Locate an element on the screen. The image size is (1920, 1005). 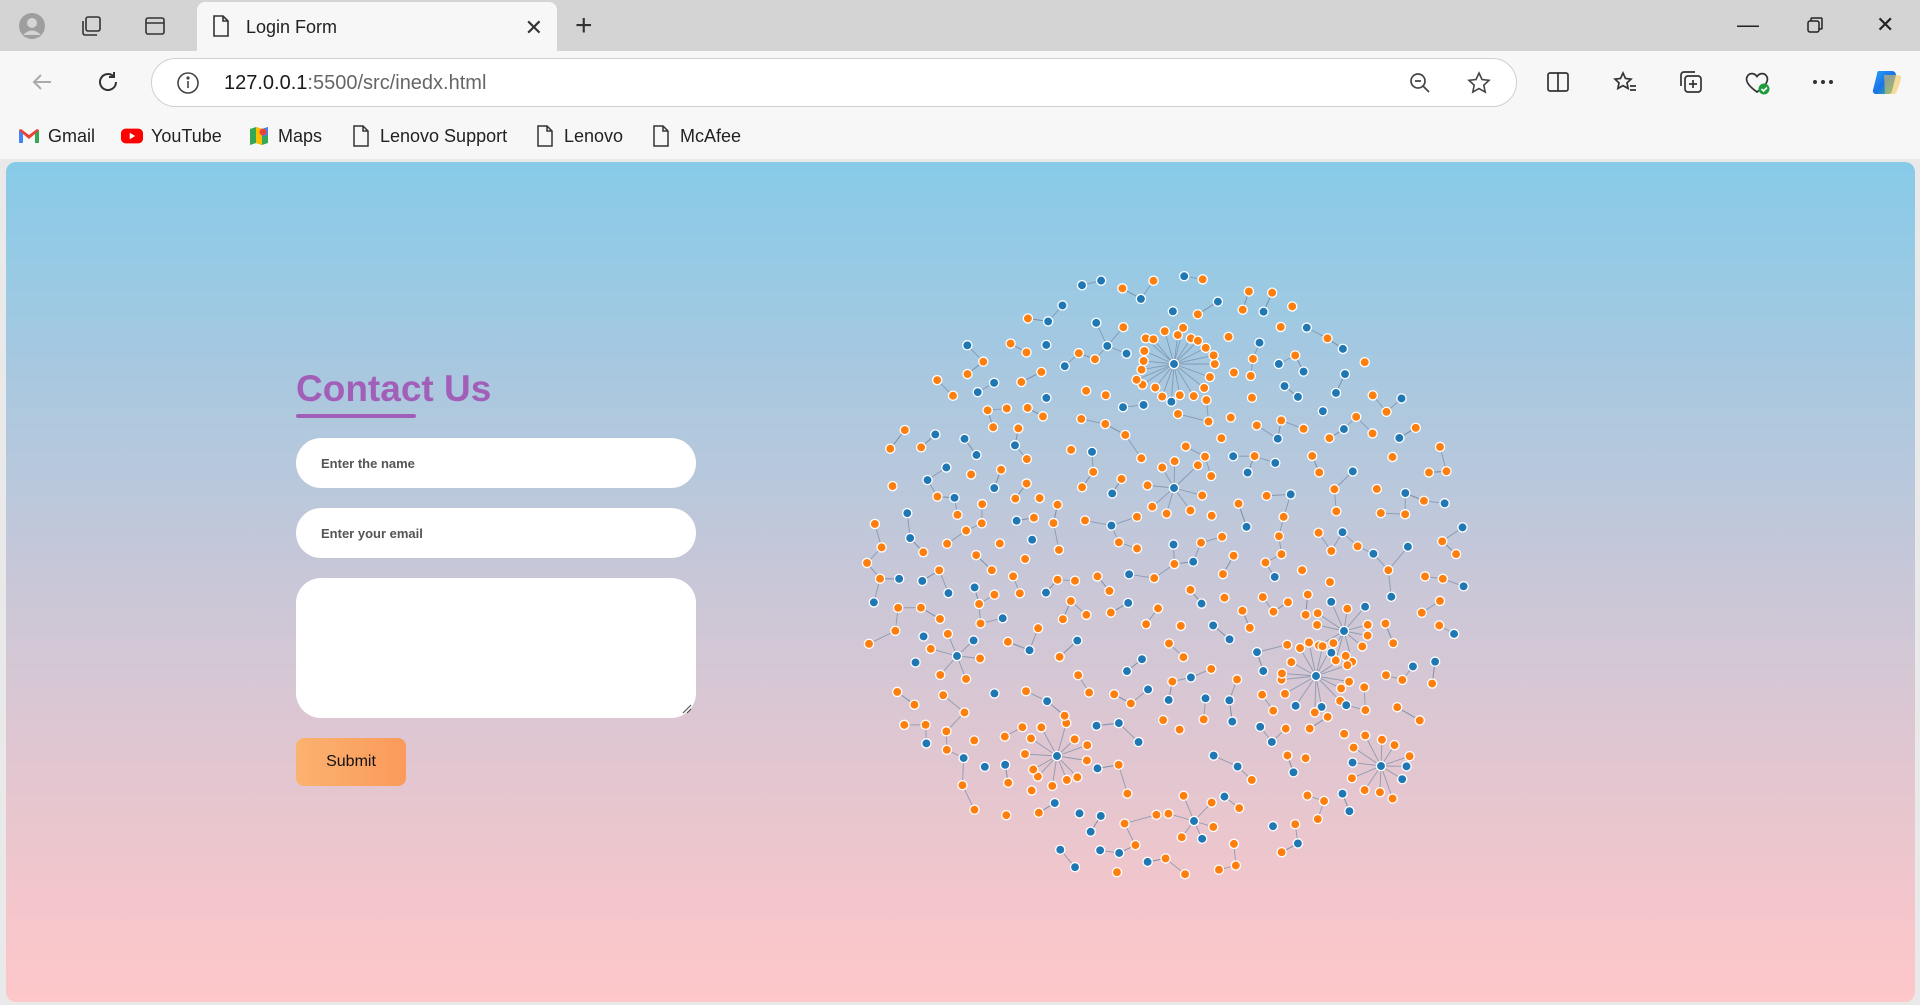
resize-grip-icon is located at coordinates (686, 708).